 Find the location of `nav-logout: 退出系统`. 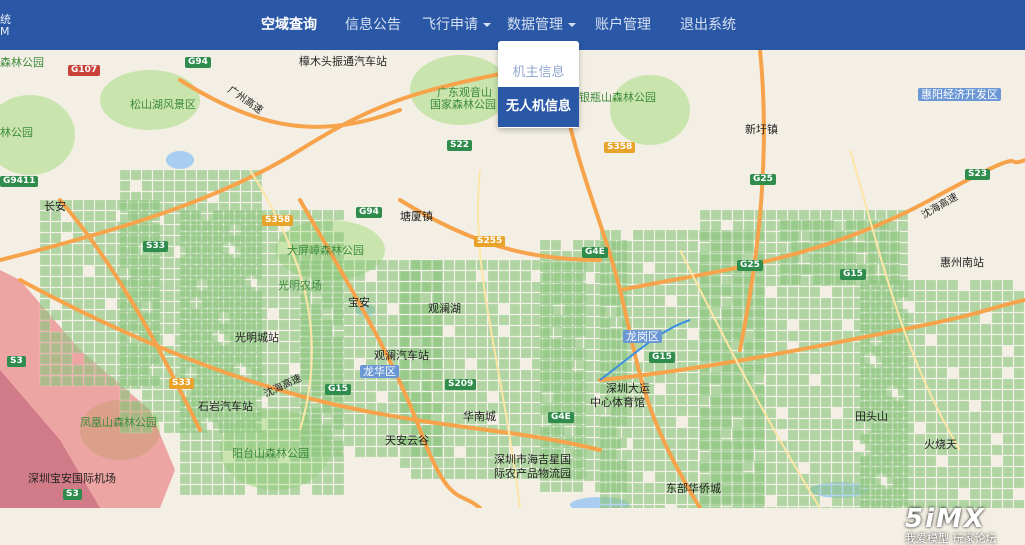

nav-logout: 退出系统 is located at coordinates (708, 25).